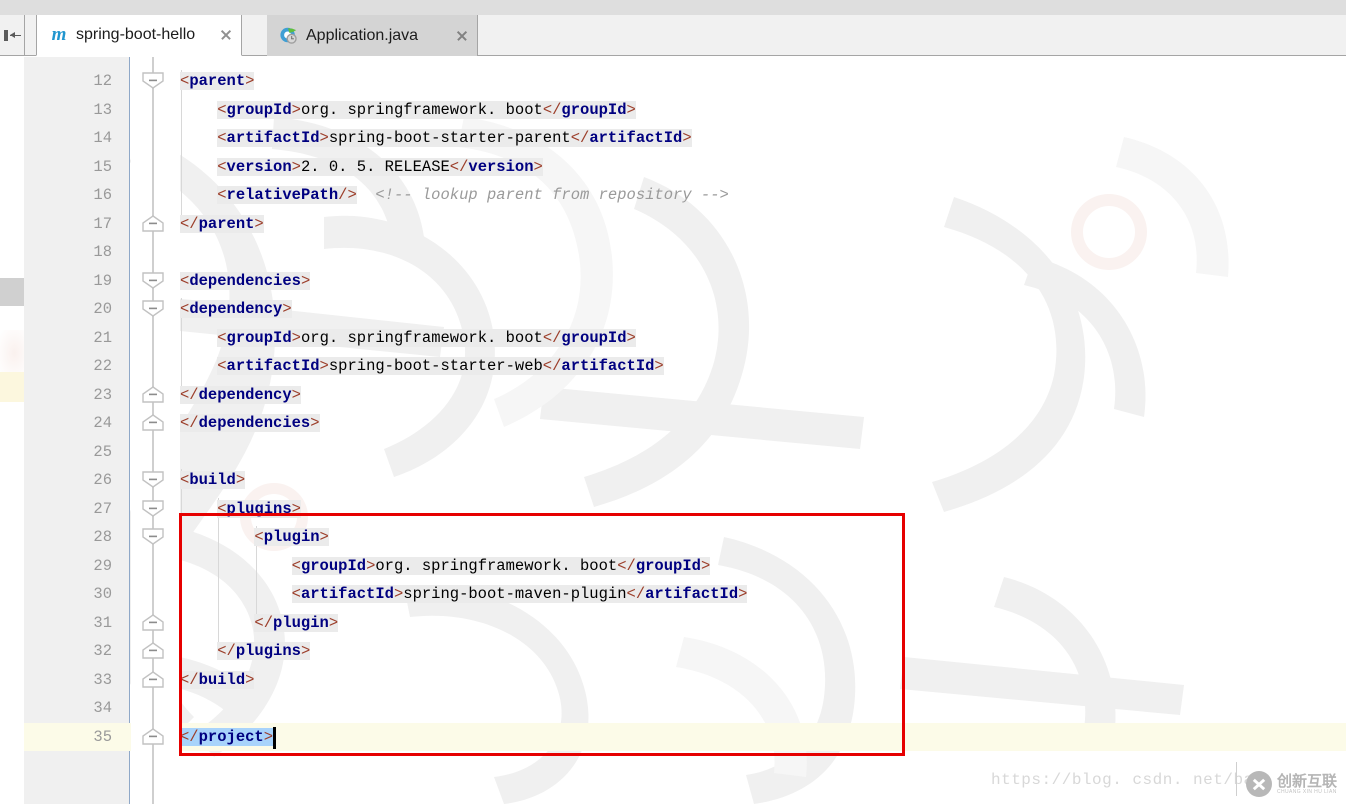 Image resolution: width=1346 pixels, height=804 pixels. Describe the element at coordinates (275, 737) in the screenshot. I see `text-caret` at that location.